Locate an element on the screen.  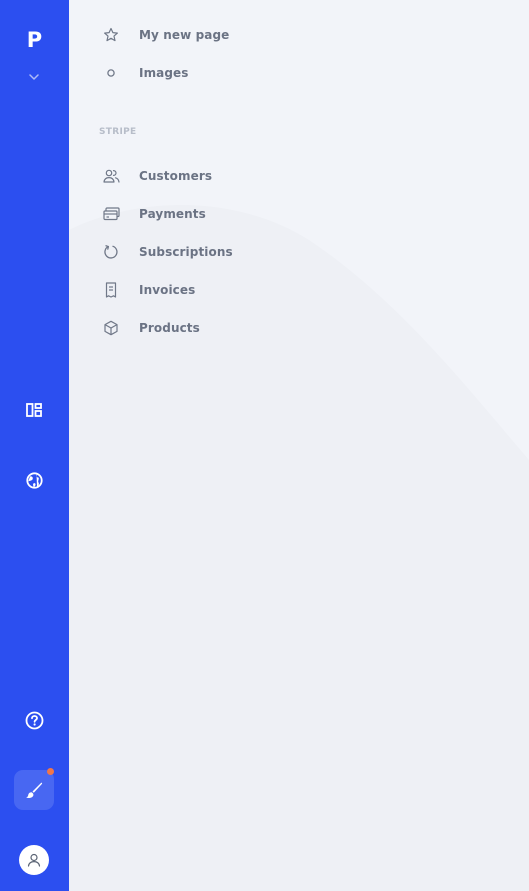
nav-item-label: Invoices is located at coordinates (167, 290).